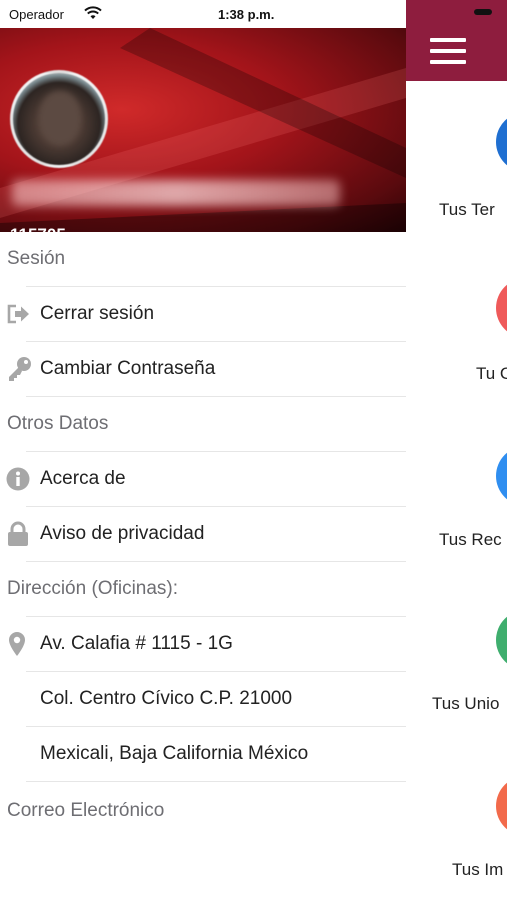 The height and width of the screenshot is (900, 507). What do you see at coordinates (18, 314) in the screenshot?
I see `sign-out-icon` at bounding box center [18, 314].